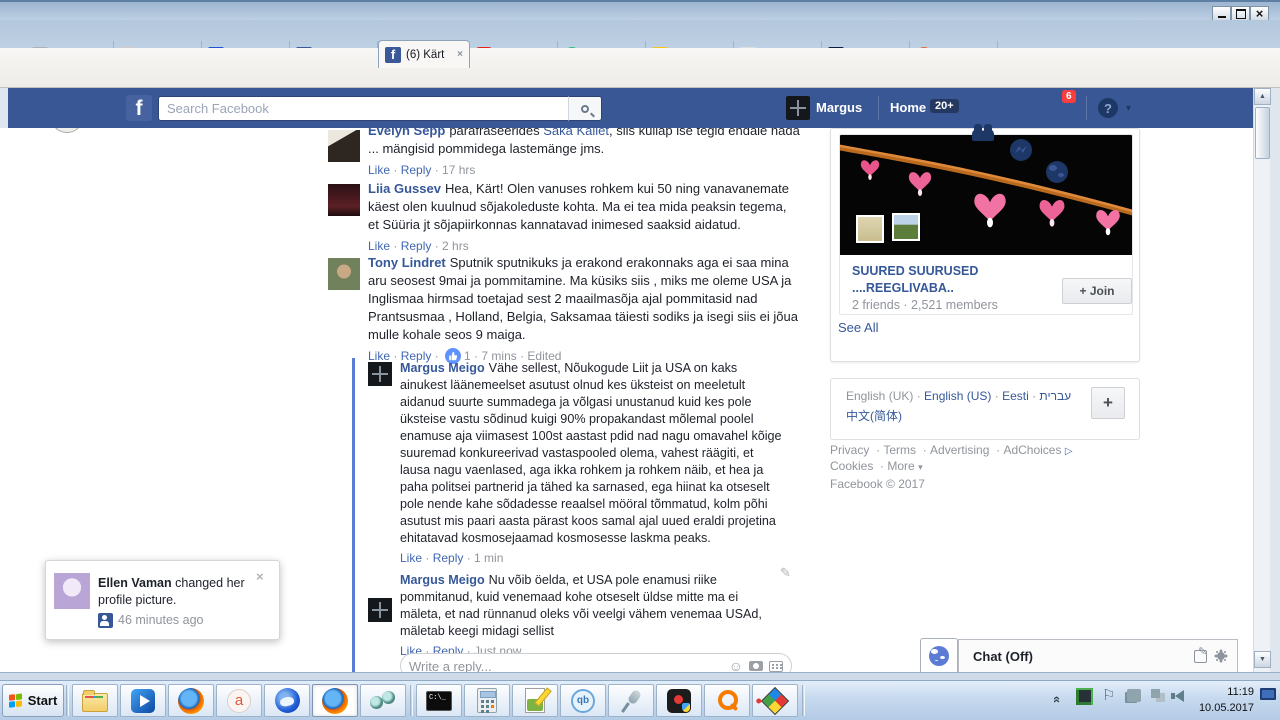  Describe the element at coordinates (1108, 108) in the screenshot. I see `help-icon` at that location.